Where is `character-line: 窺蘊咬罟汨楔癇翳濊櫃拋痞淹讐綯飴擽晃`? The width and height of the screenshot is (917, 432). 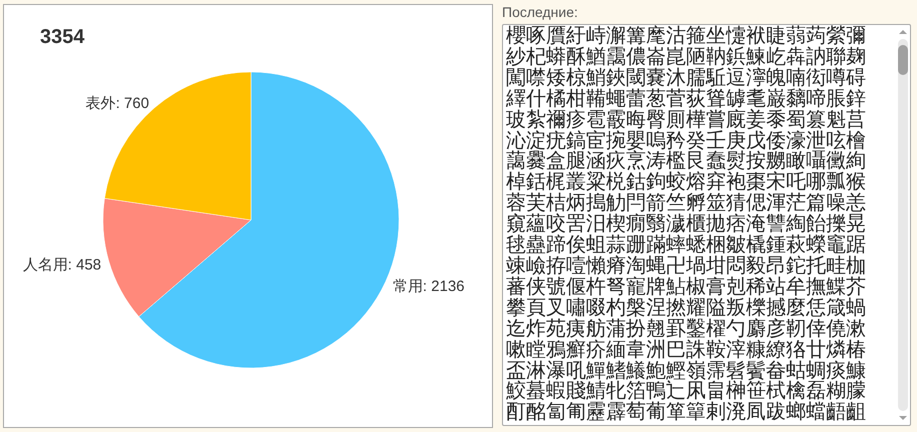
character-line: 窺蘊咬罟汨楔癇翳濊櫃拋痞淹讐綯飴擽晃 is located at coordinates (686, 225).